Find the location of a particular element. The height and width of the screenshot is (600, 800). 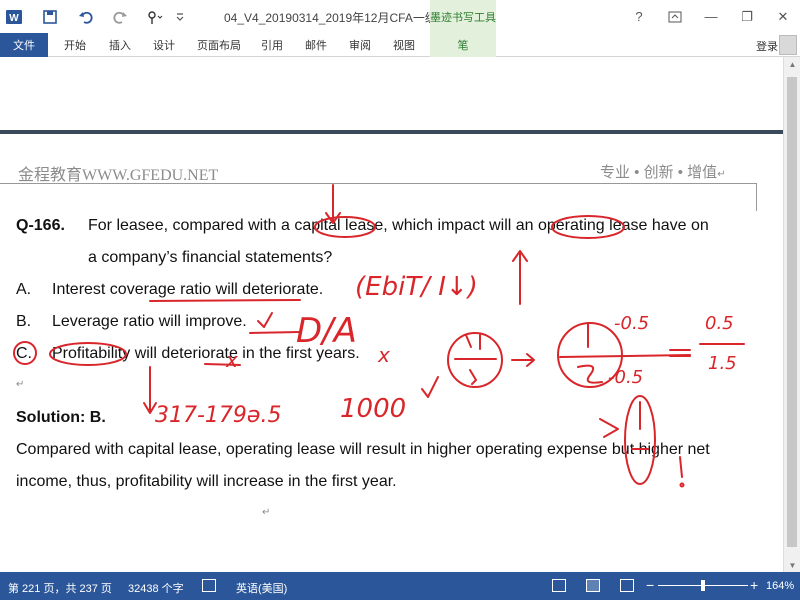

language-indicator: 英语(美国) is located at coordinates (261, 588).